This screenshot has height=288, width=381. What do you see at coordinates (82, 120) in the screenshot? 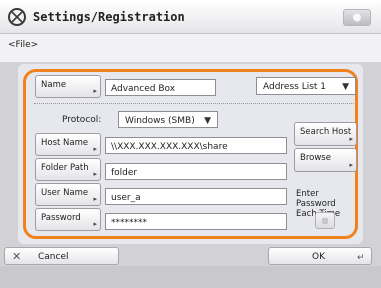
I see `protocol-label: Protocol:` at bounding box center [82, 120].